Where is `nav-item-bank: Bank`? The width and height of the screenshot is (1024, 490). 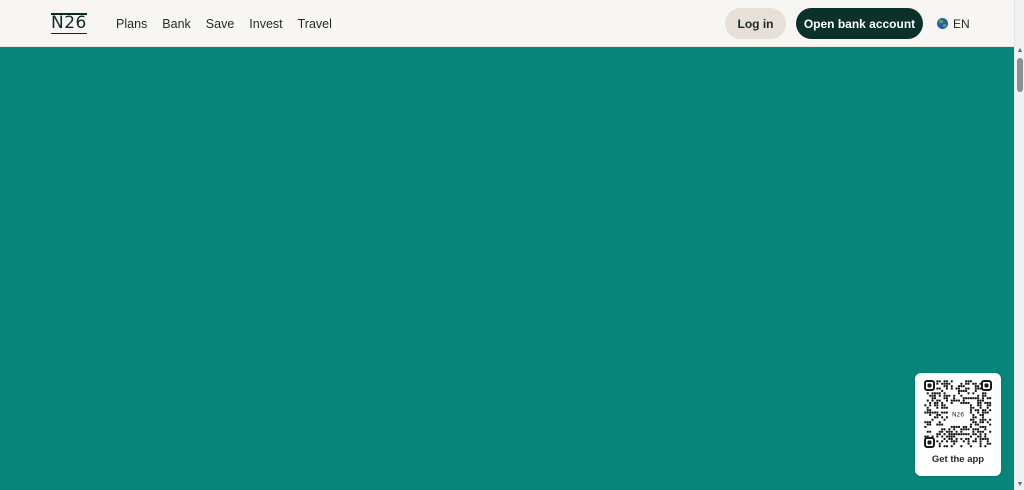 nav-item-bank: Bank is located at coordinates (176, 24).